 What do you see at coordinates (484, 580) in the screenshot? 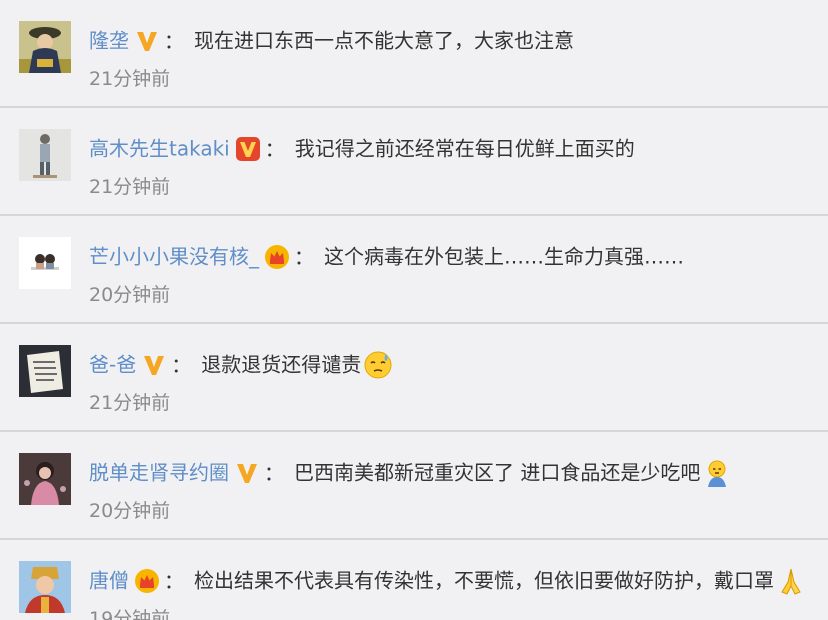
I see `comment-text: 检出结果不代表具有传染性，不要慌，但依旧要做好防护，戴口罩` at bounding box center [484, 580].